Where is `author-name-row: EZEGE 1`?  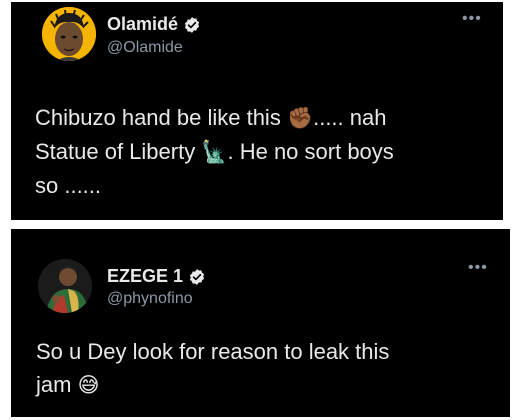 author-name-row: EZEGE 1 is located at coordinates (156, 276).